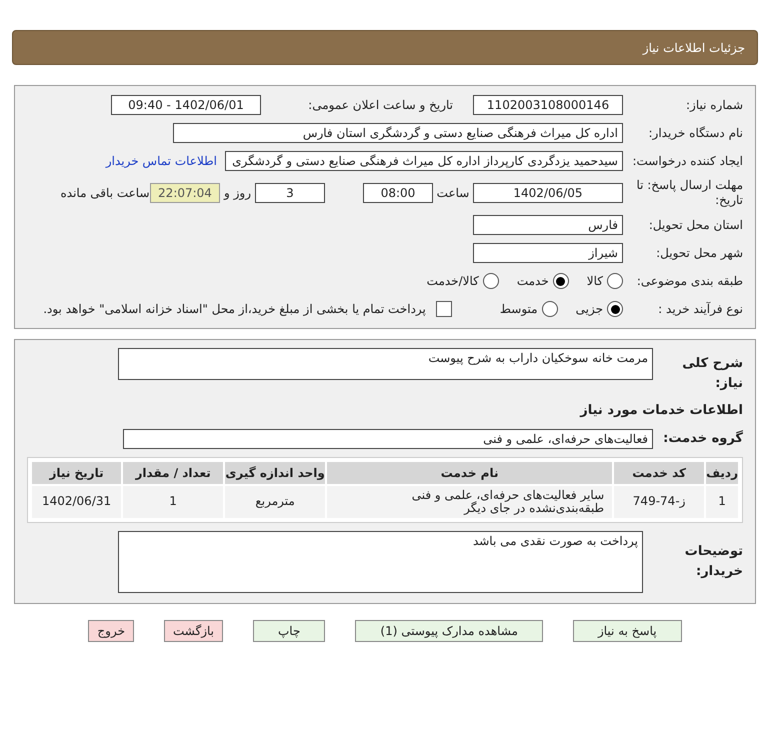  I want to click on radio-label: کالا/خدمت, so click(452, 281).